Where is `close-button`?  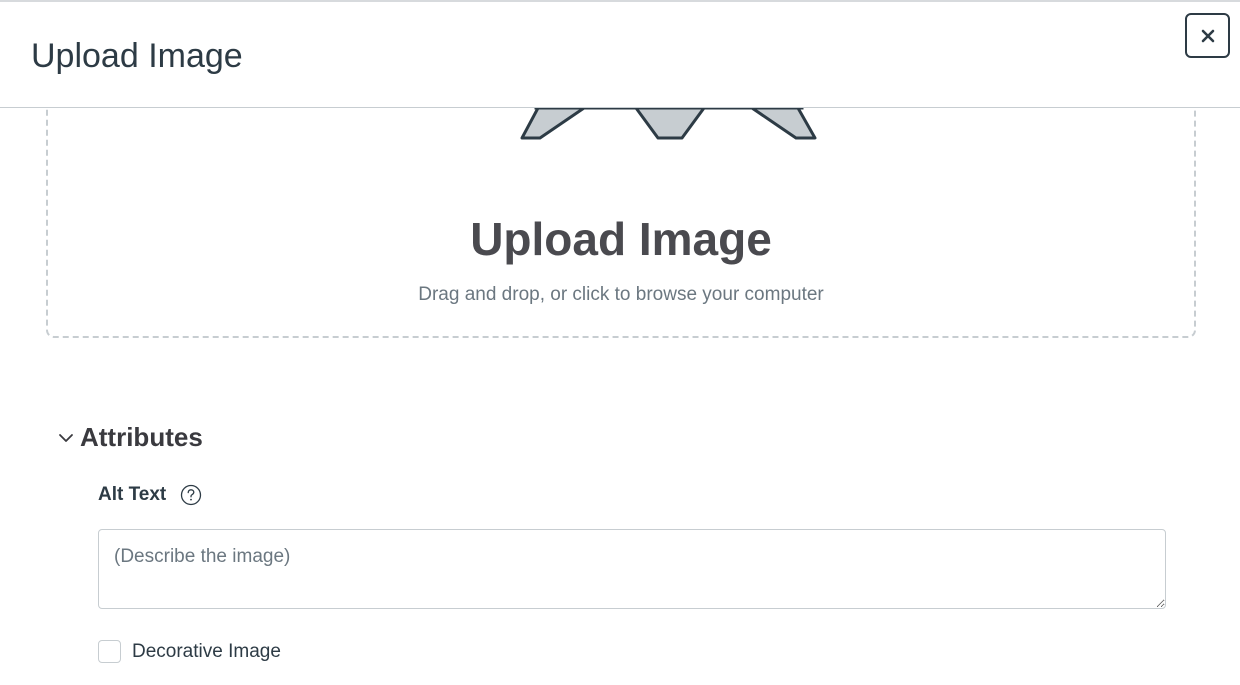
close-button is located at coordinates (1207, 35).